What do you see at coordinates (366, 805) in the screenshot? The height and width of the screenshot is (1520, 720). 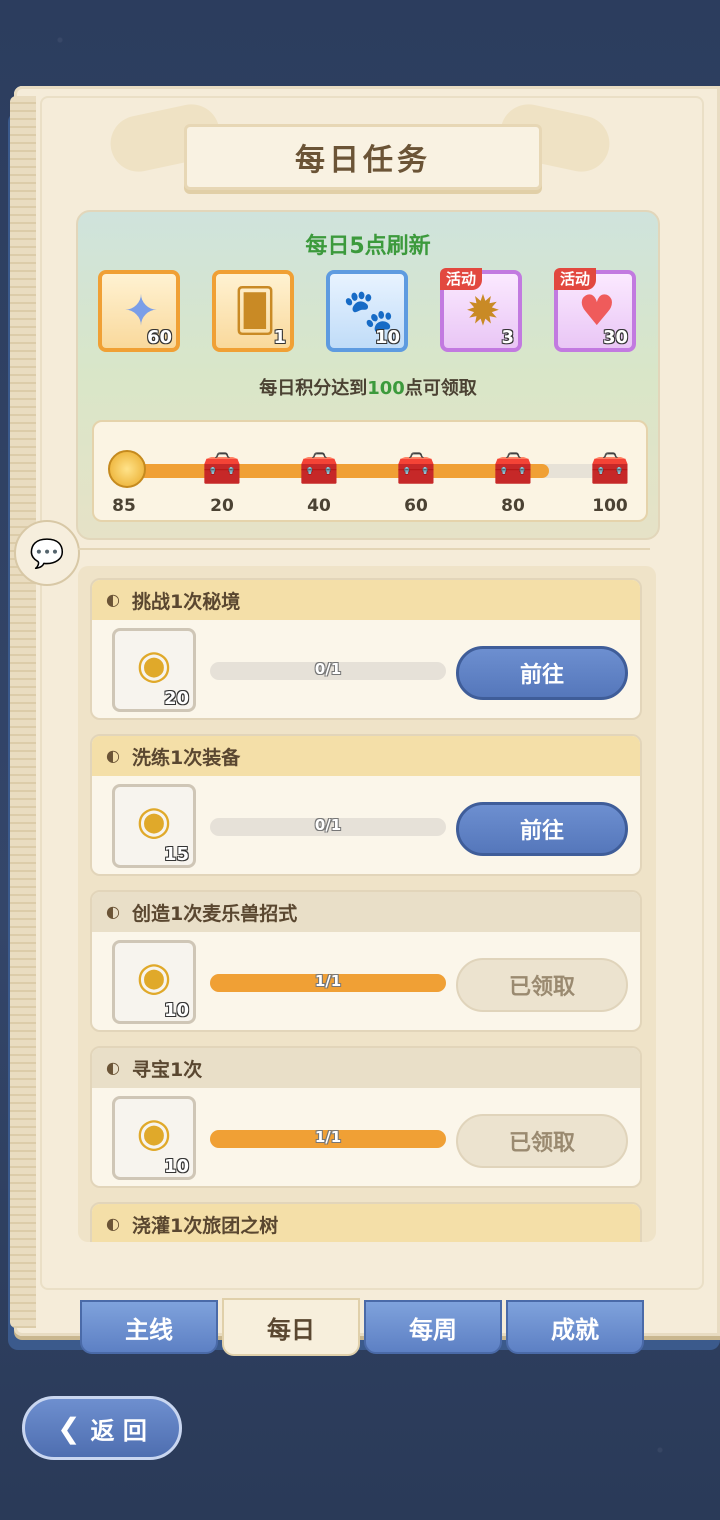 I see `task-card: ◐ 洗练1次装备 ◉ 15 0/1 前往` at bounding box center [366, 805].